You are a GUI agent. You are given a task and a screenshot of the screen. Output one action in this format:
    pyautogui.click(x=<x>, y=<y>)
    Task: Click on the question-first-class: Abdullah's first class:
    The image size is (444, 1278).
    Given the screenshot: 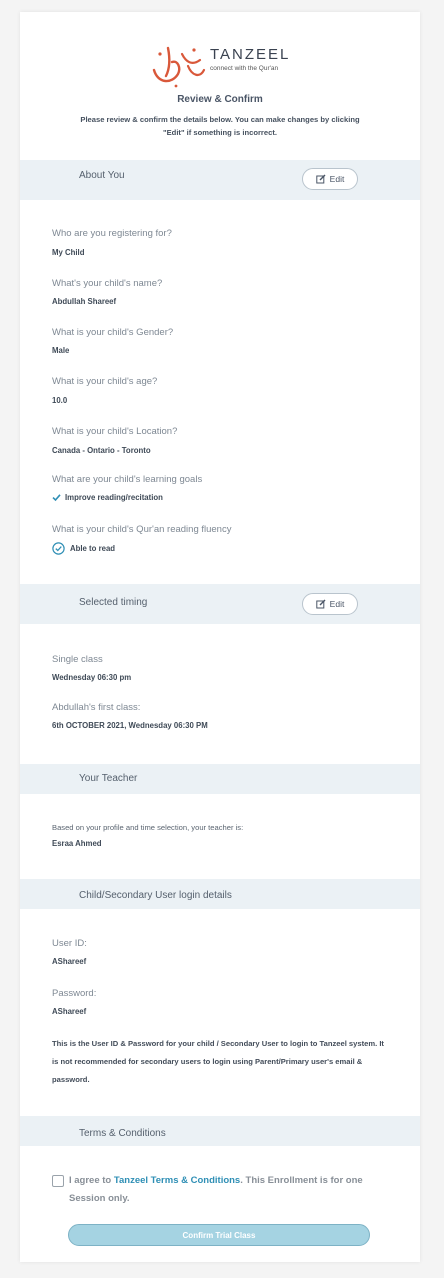 What is the action you would take?
    pyautogui.click(x=96, y=707)
    